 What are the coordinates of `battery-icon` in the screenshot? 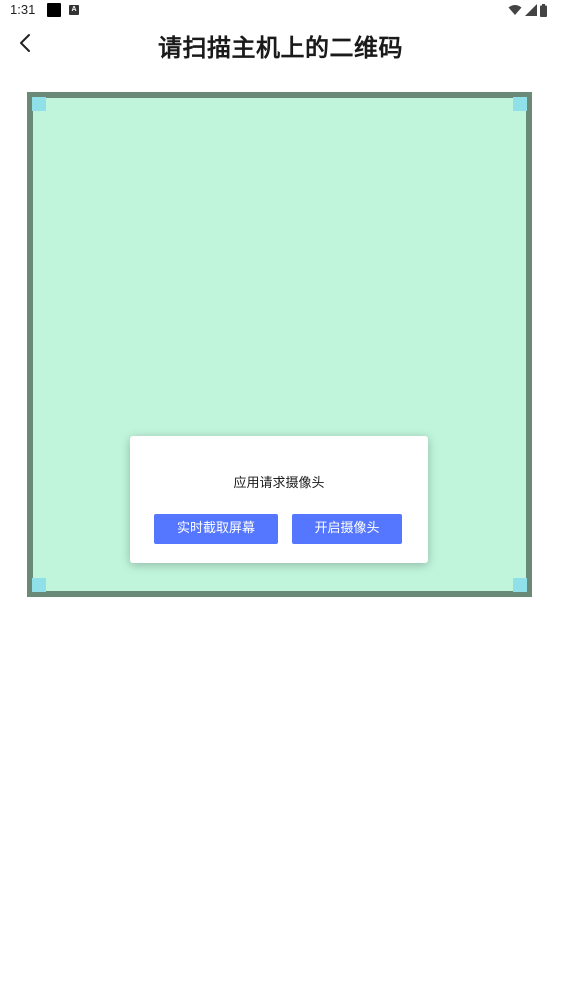 It's located at (543, 10).